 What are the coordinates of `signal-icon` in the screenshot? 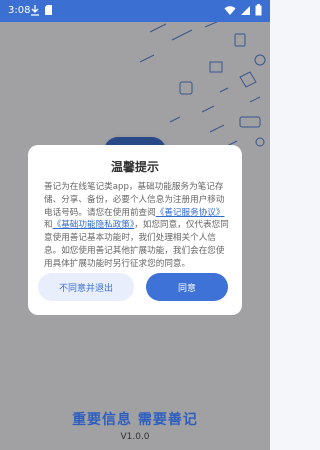 It's located at (245, 10).